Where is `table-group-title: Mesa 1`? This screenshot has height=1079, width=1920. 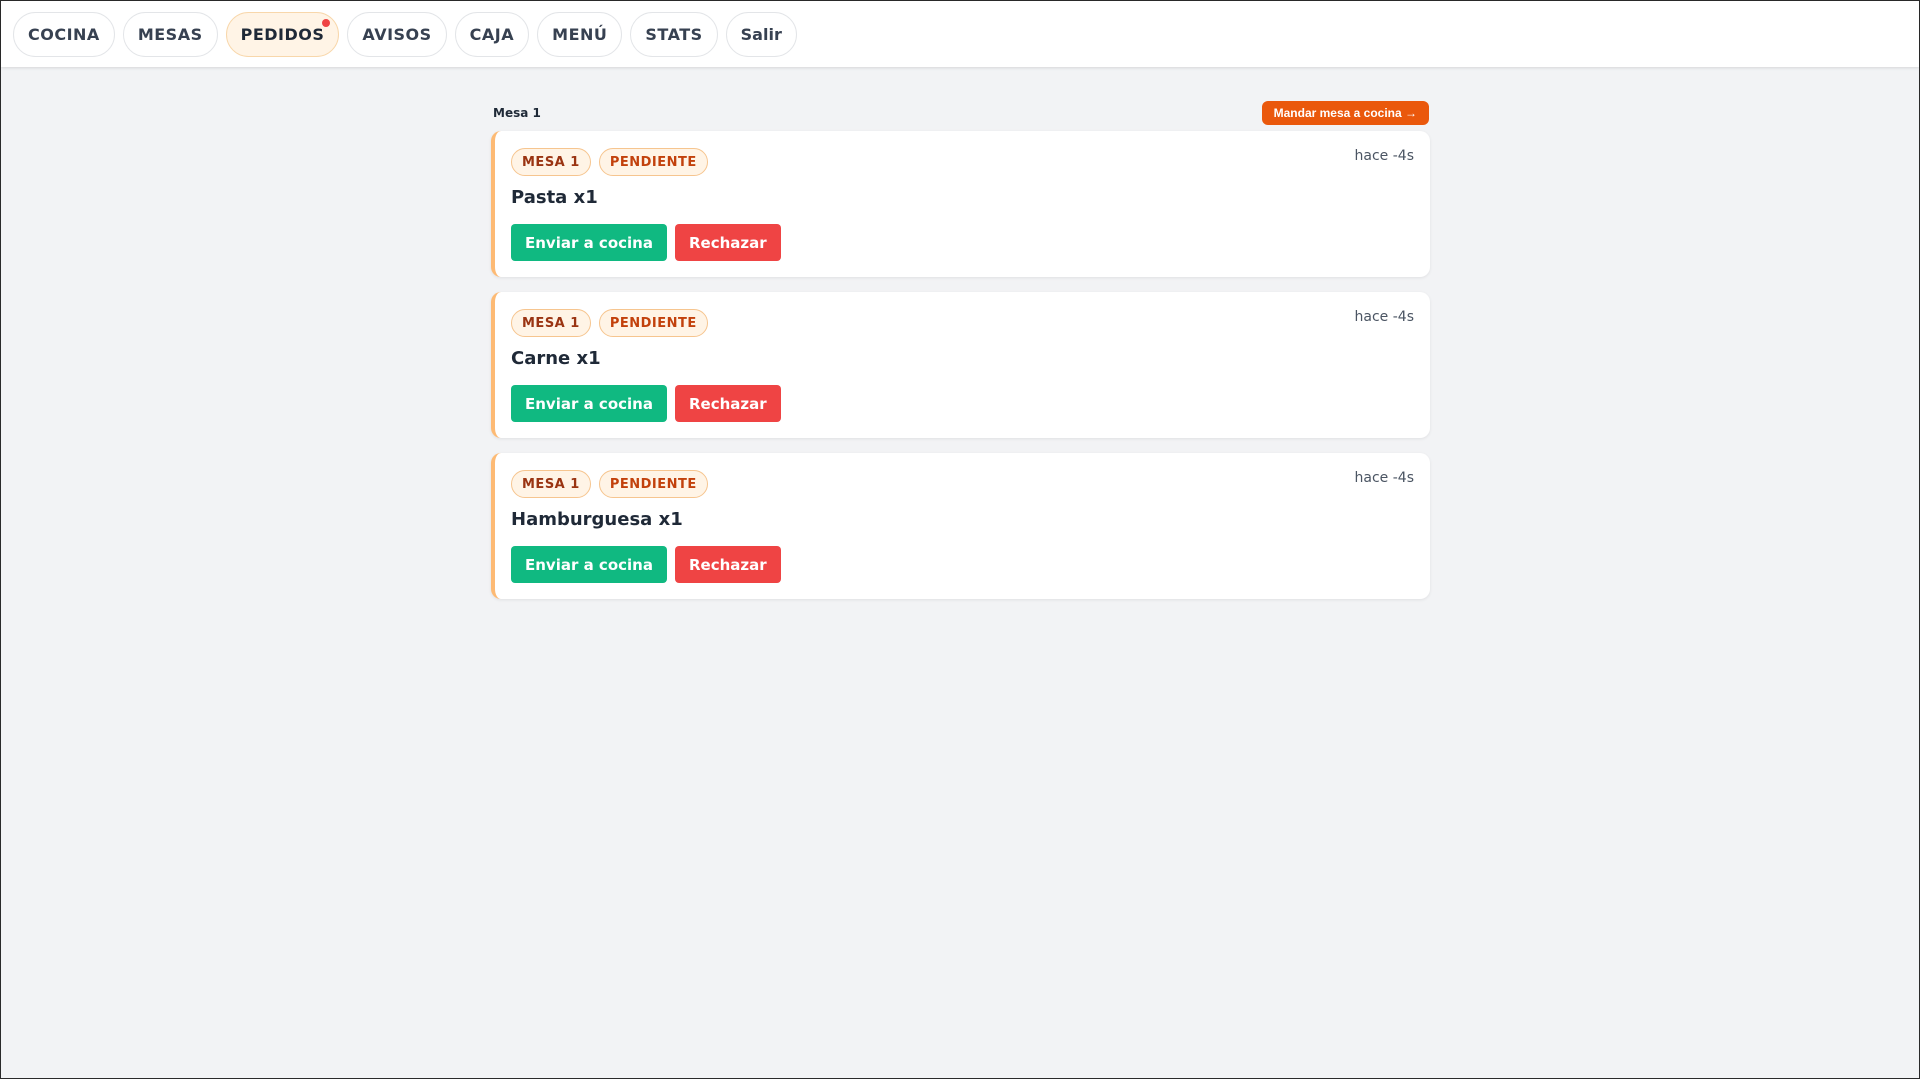 table-group-title: Mesa 1 is located at coordinates (517, 113).